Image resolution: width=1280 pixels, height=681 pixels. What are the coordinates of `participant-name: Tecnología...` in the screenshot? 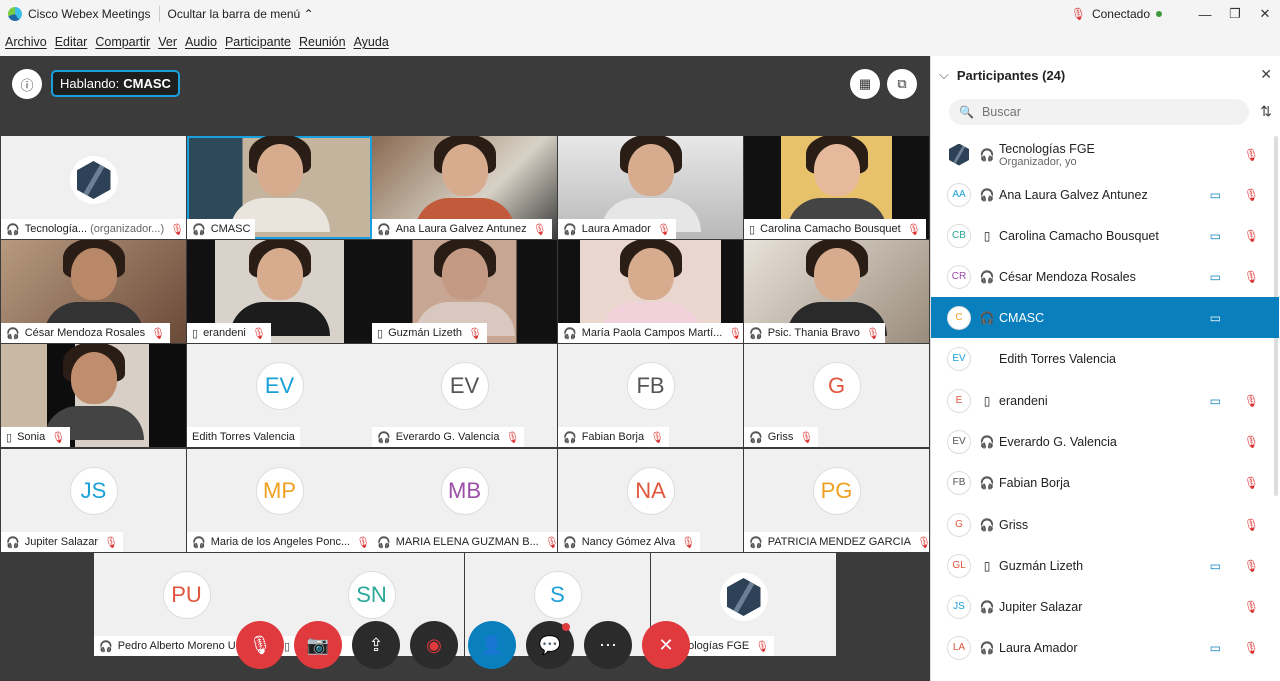 It's located at (56, 229).